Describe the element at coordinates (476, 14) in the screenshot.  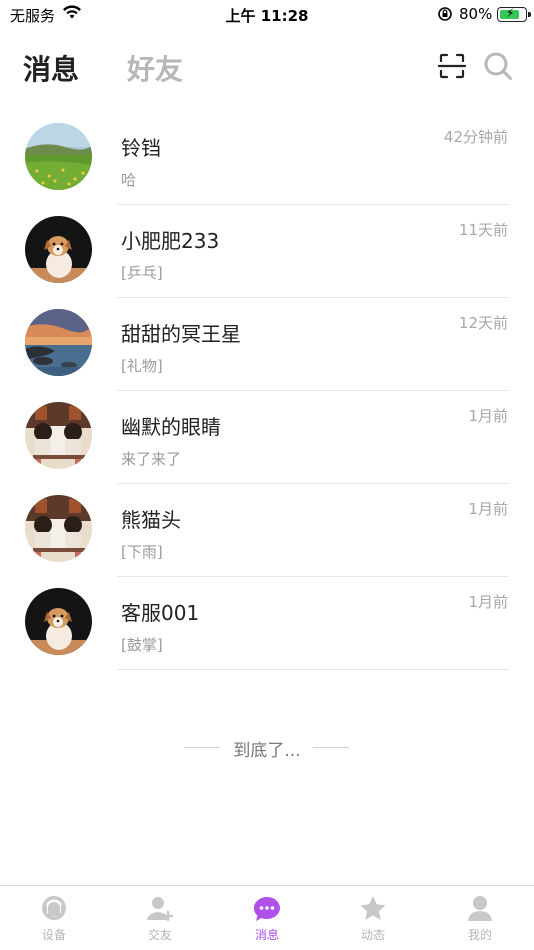
I see `battery-percent: 80%` at that location.